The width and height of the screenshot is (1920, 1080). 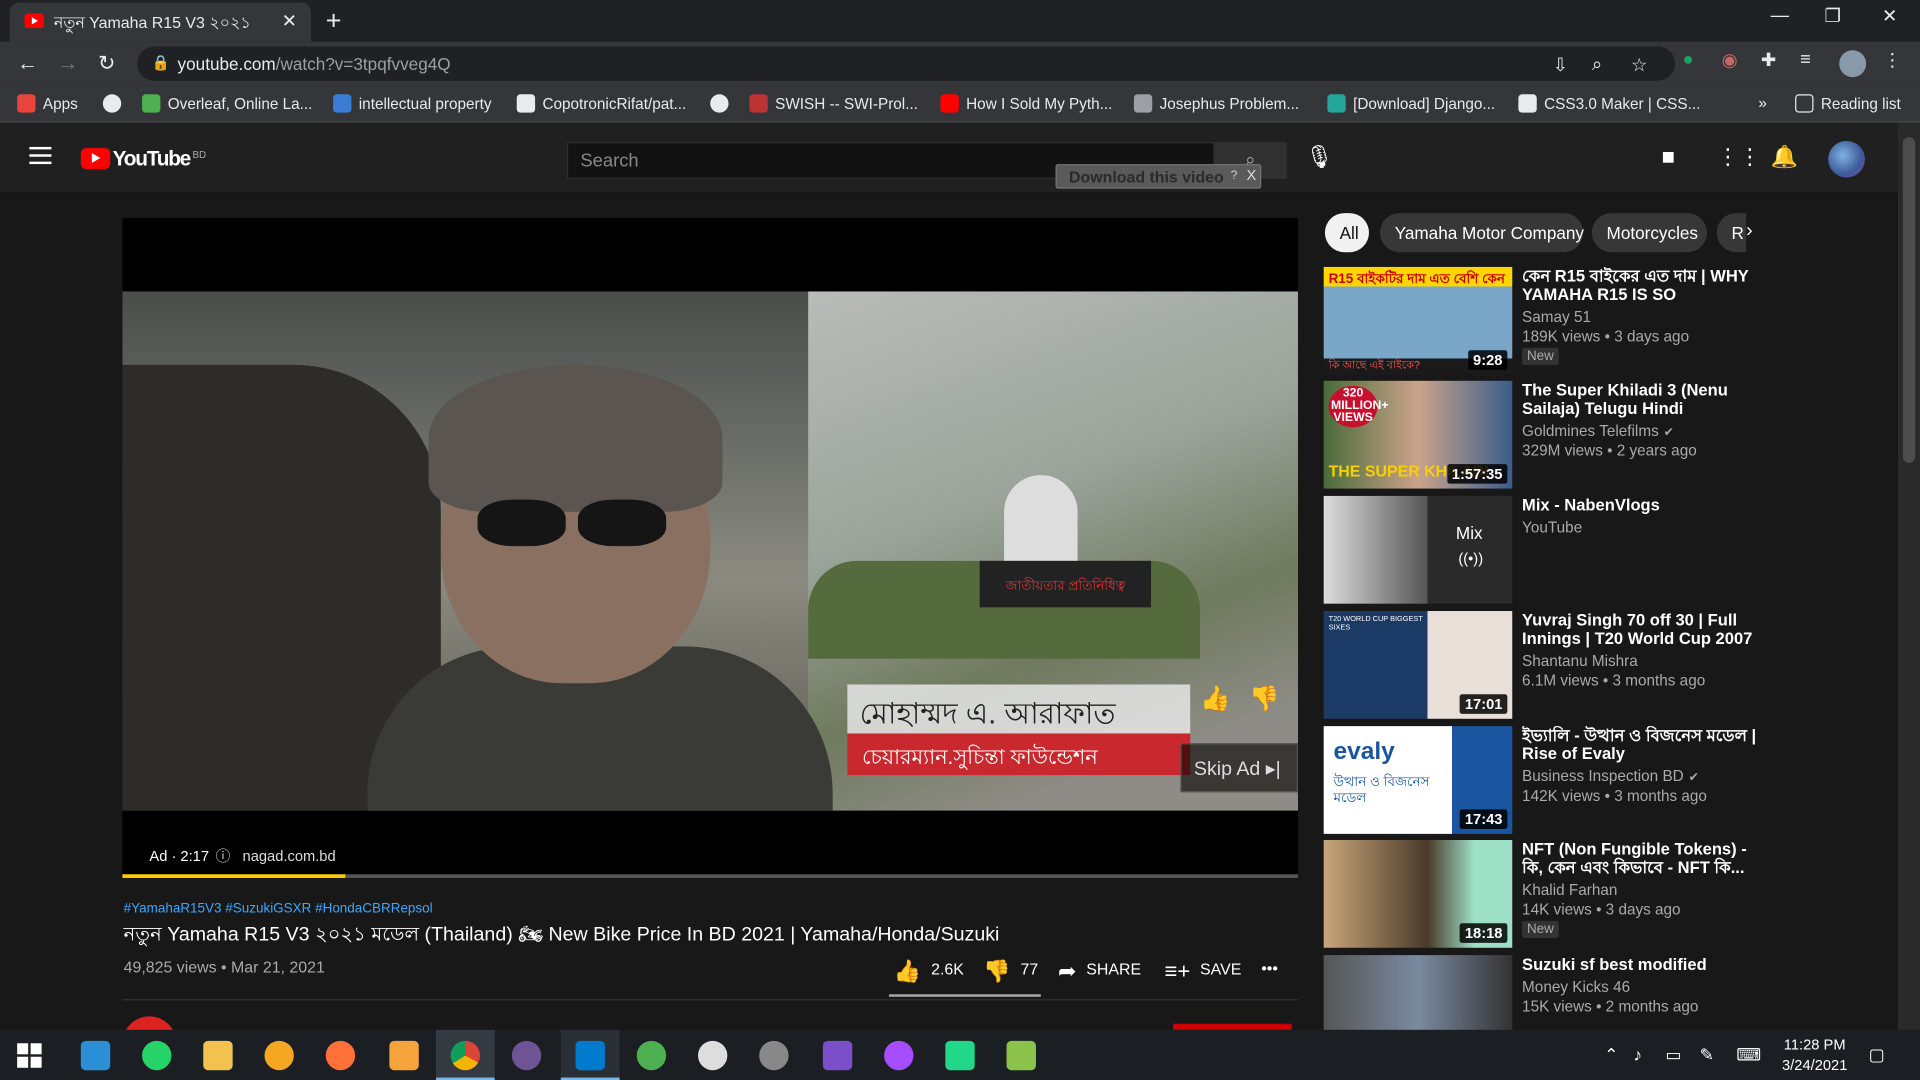 What do you see at coordinates (1673, 1054) in the screenshot?
I see `network-icon: ▭` at bounding box center [1673, 1054].